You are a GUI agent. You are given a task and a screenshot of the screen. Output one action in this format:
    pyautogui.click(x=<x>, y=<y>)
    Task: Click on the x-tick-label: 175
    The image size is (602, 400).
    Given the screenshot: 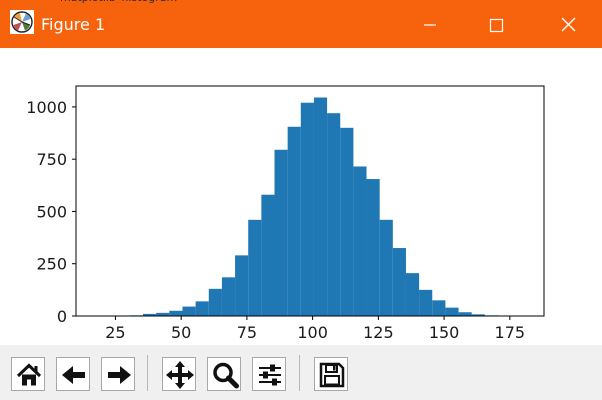 What is the action you would take?
    pyautogui.click(x=510, y=332)
    